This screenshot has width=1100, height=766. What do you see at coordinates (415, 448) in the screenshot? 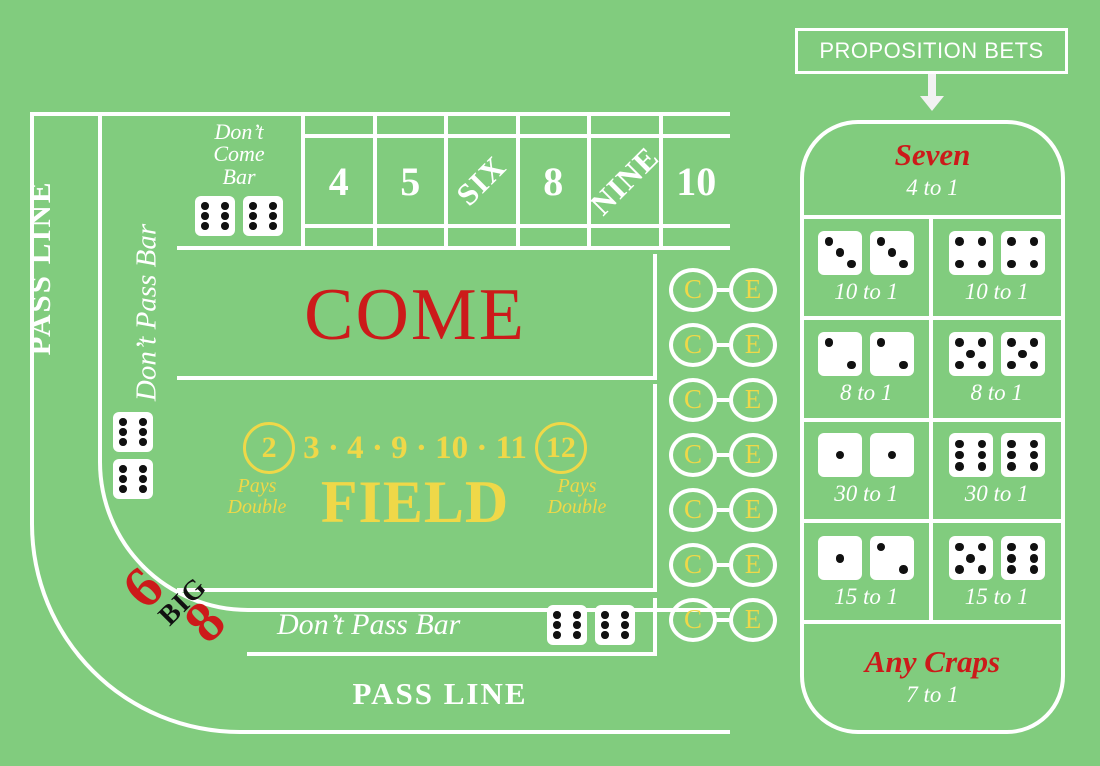
I see `field-numbers: 2 3 · 4 · 9 · 10 · 11 12` at bounding box center [415, 448].